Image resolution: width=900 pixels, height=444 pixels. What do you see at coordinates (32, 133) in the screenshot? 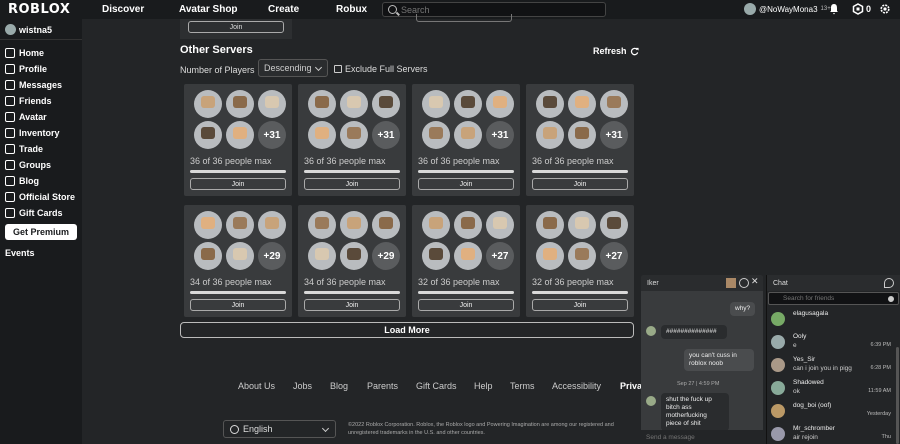
I see `sidebar-item-inventory: Inventory` at bounding box center [32, 133].